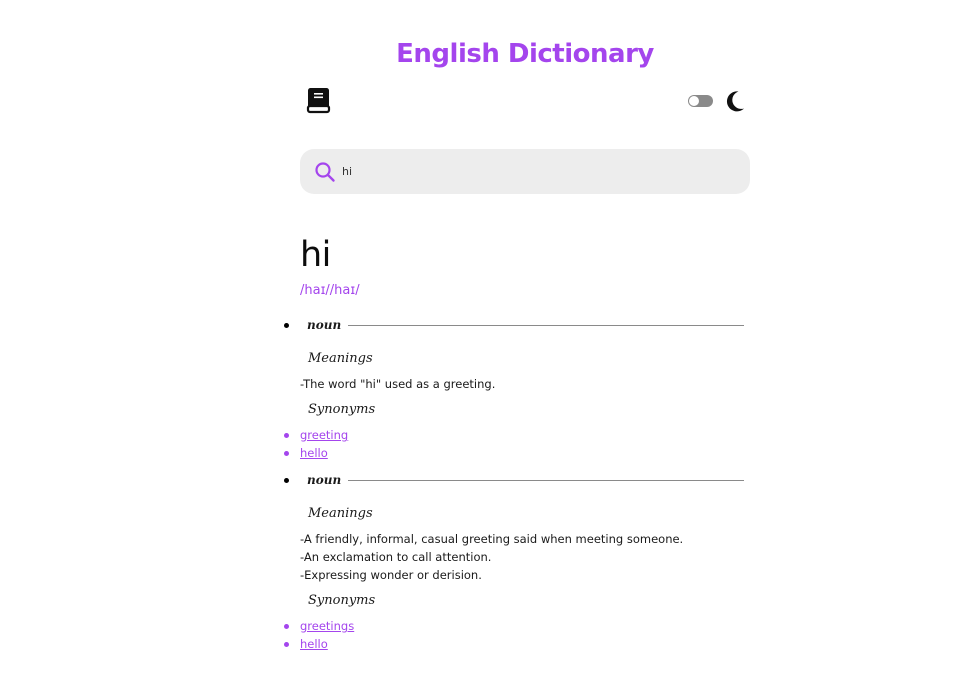 The image size is (969, 688). I want to click on book-icon, so click(318, 101).